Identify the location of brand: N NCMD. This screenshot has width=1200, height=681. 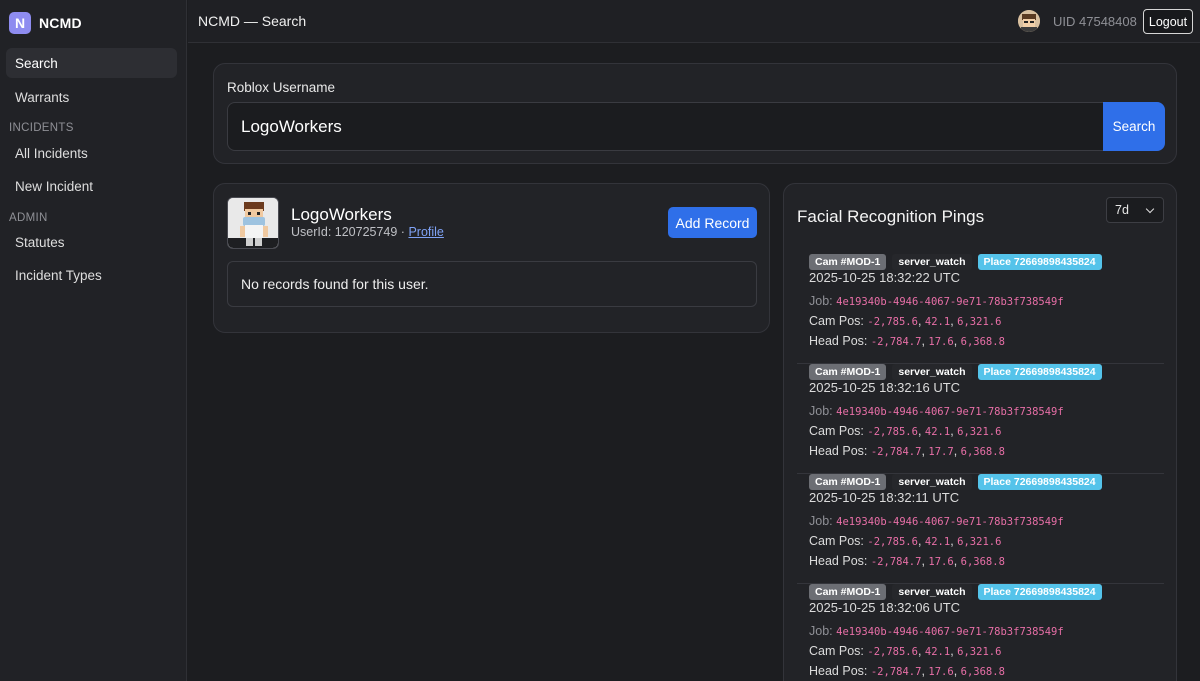
(45, 23).